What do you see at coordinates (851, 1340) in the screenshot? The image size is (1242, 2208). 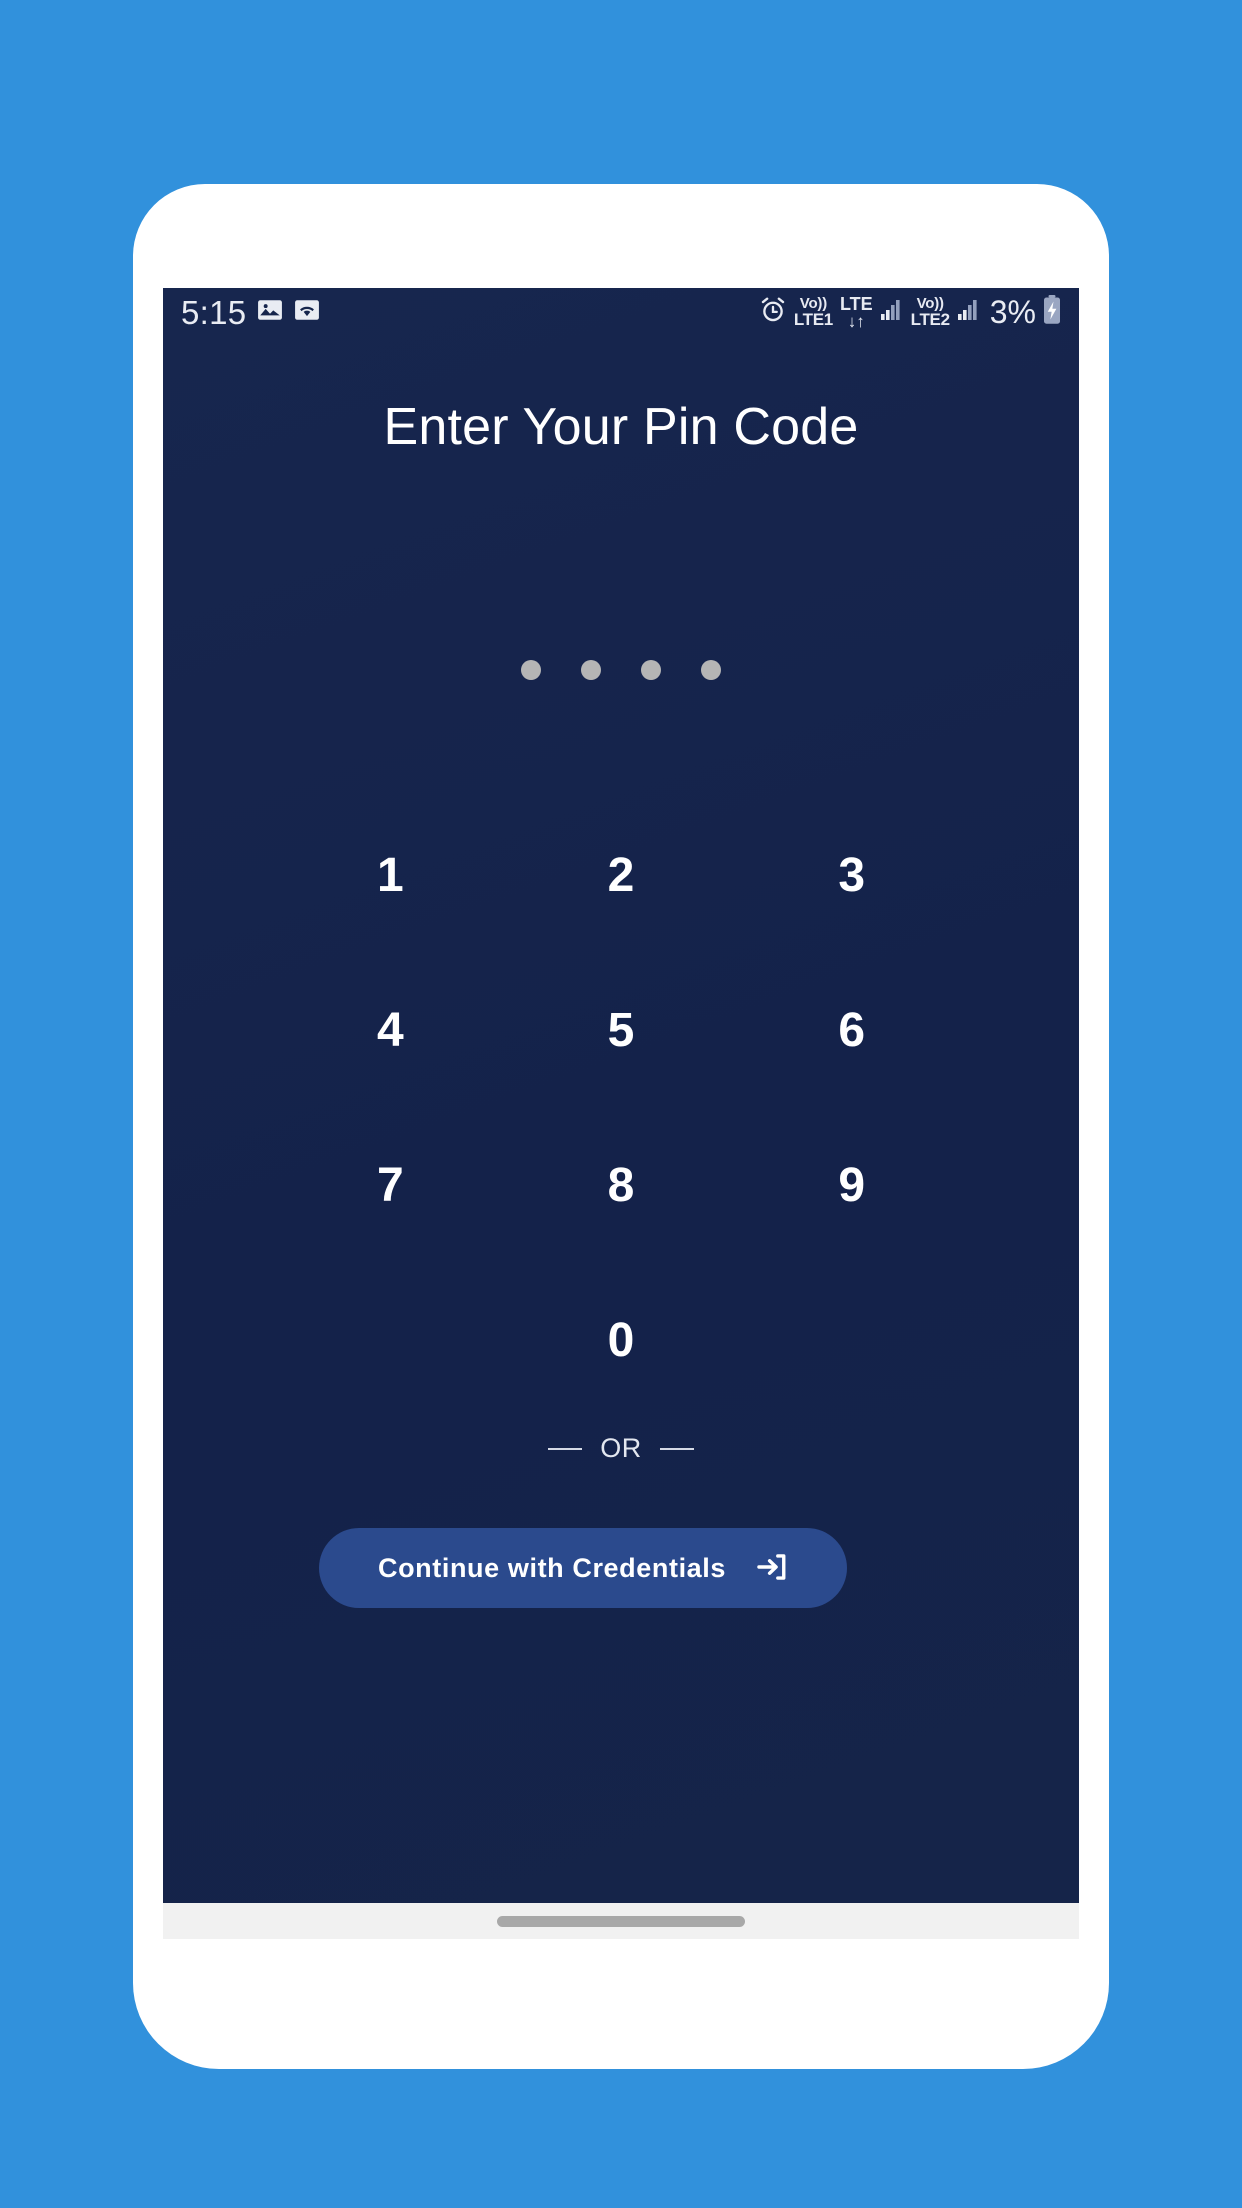 I see `keypad-key-empty-right` at bounding box center [851, 1340].